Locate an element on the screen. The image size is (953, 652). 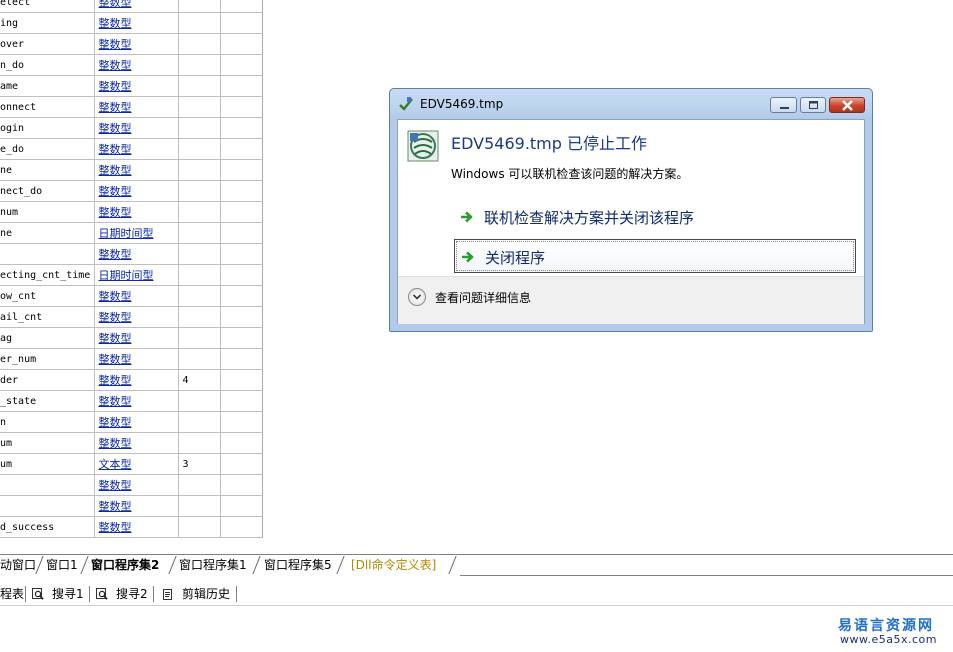
tab-program-set-5: 窗口程序集5 is located at coordinates (298, 565).